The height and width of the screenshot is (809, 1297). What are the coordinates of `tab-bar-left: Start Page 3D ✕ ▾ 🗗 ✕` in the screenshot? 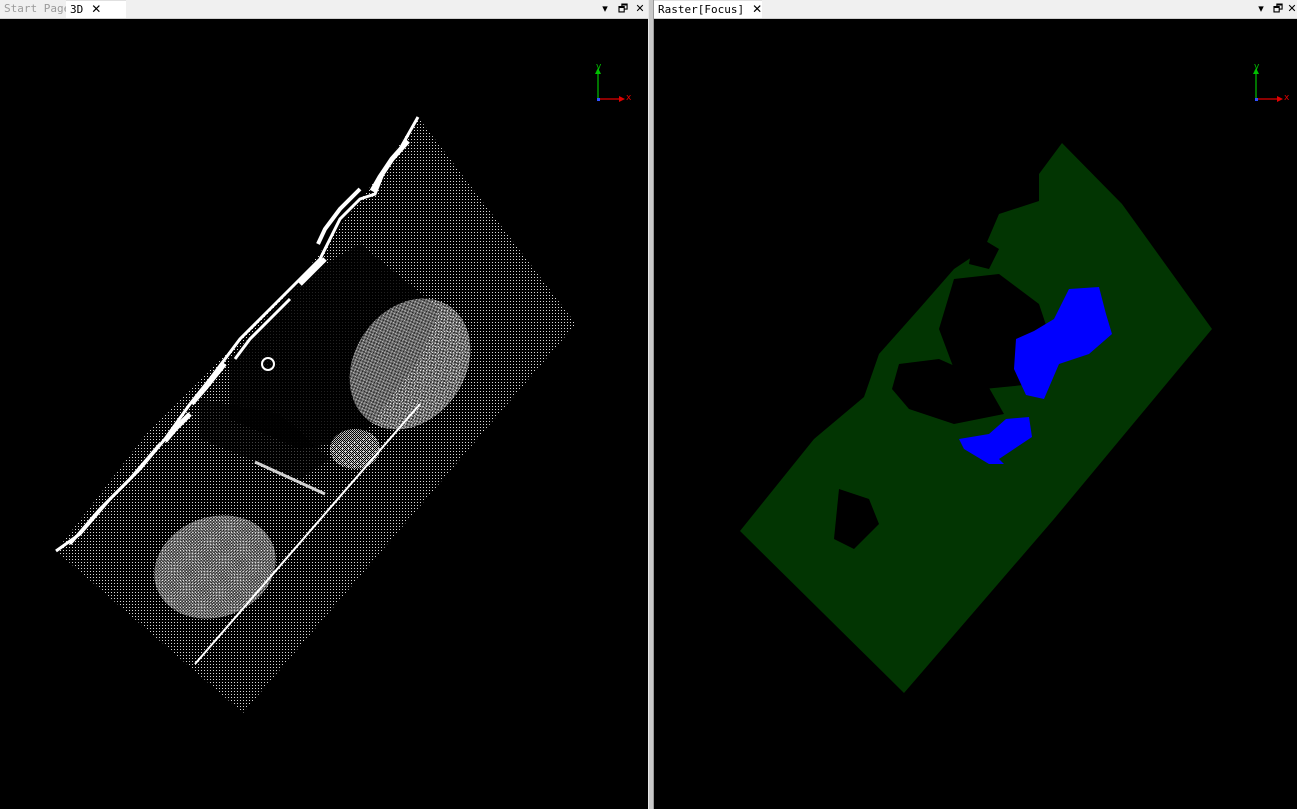 It's located at (324, 9).